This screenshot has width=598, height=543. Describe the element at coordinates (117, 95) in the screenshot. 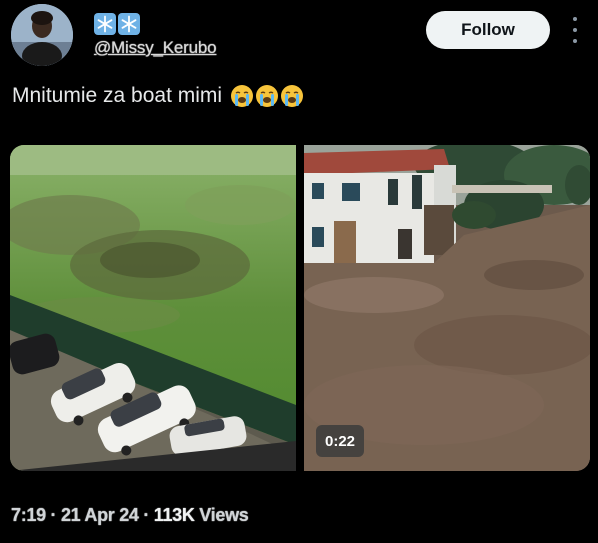

I see `tweet-text-content: Mnitumie za boat mimi` at that location.